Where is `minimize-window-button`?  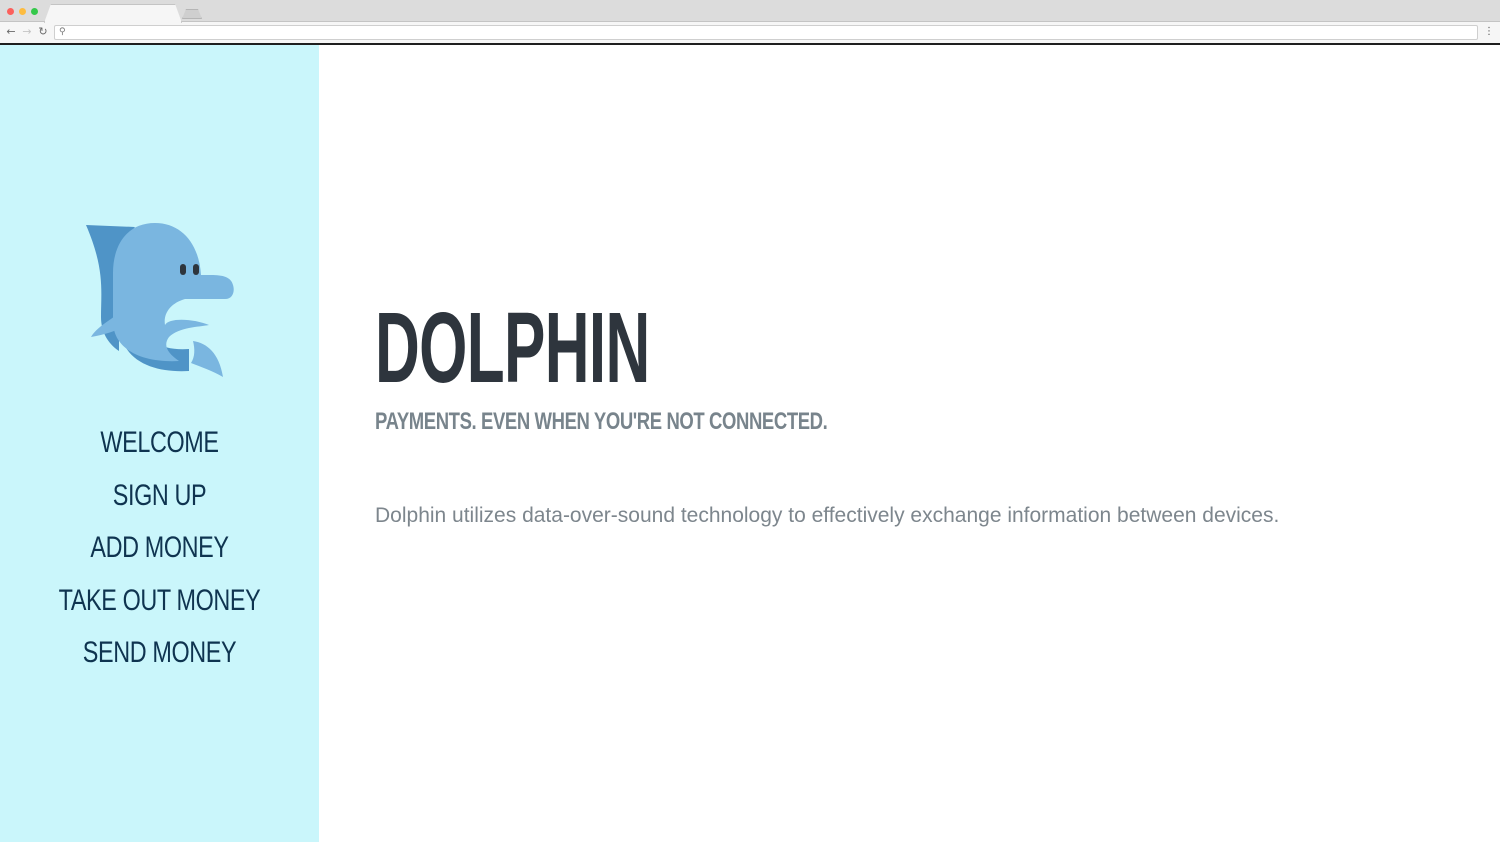
minimize-window-button is located at coordinates (22, 11).